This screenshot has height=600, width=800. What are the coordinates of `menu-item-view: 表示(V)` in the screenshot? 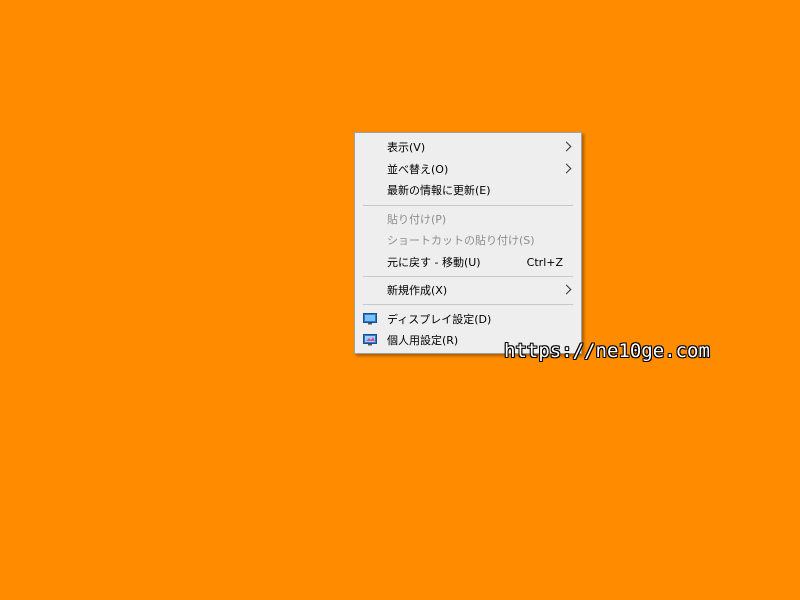 It's located at (468, 147).